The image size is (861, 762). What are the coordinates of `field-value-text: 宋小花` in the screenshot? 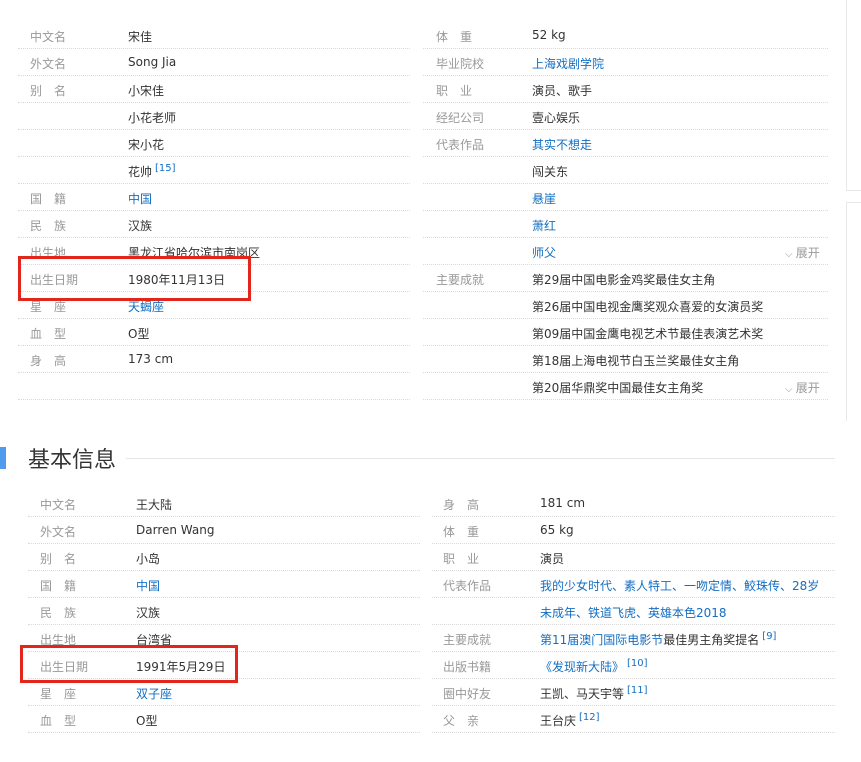 It's located at (146, 145).